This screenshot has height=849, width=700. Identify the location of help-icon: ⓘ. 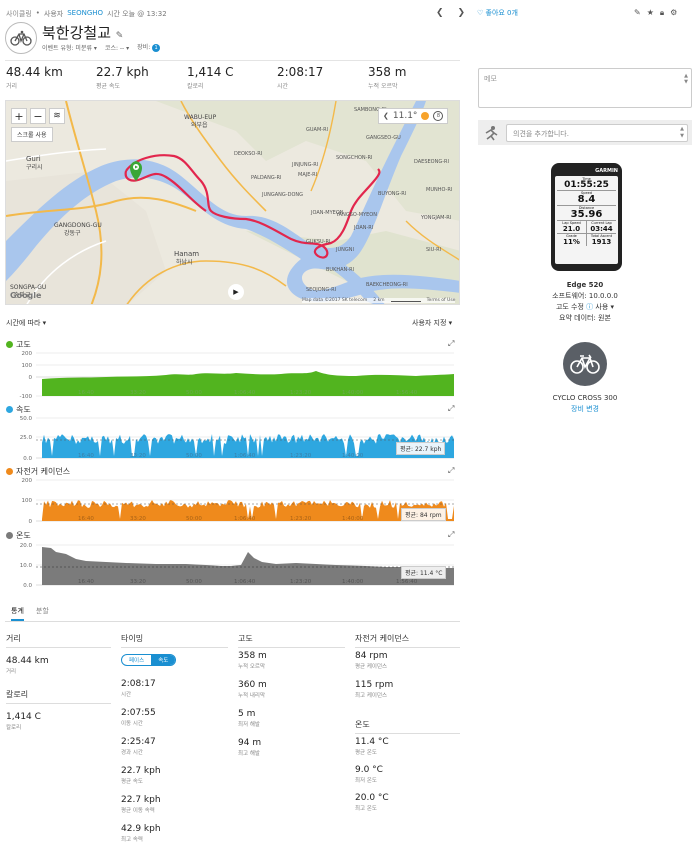
(589, 307).